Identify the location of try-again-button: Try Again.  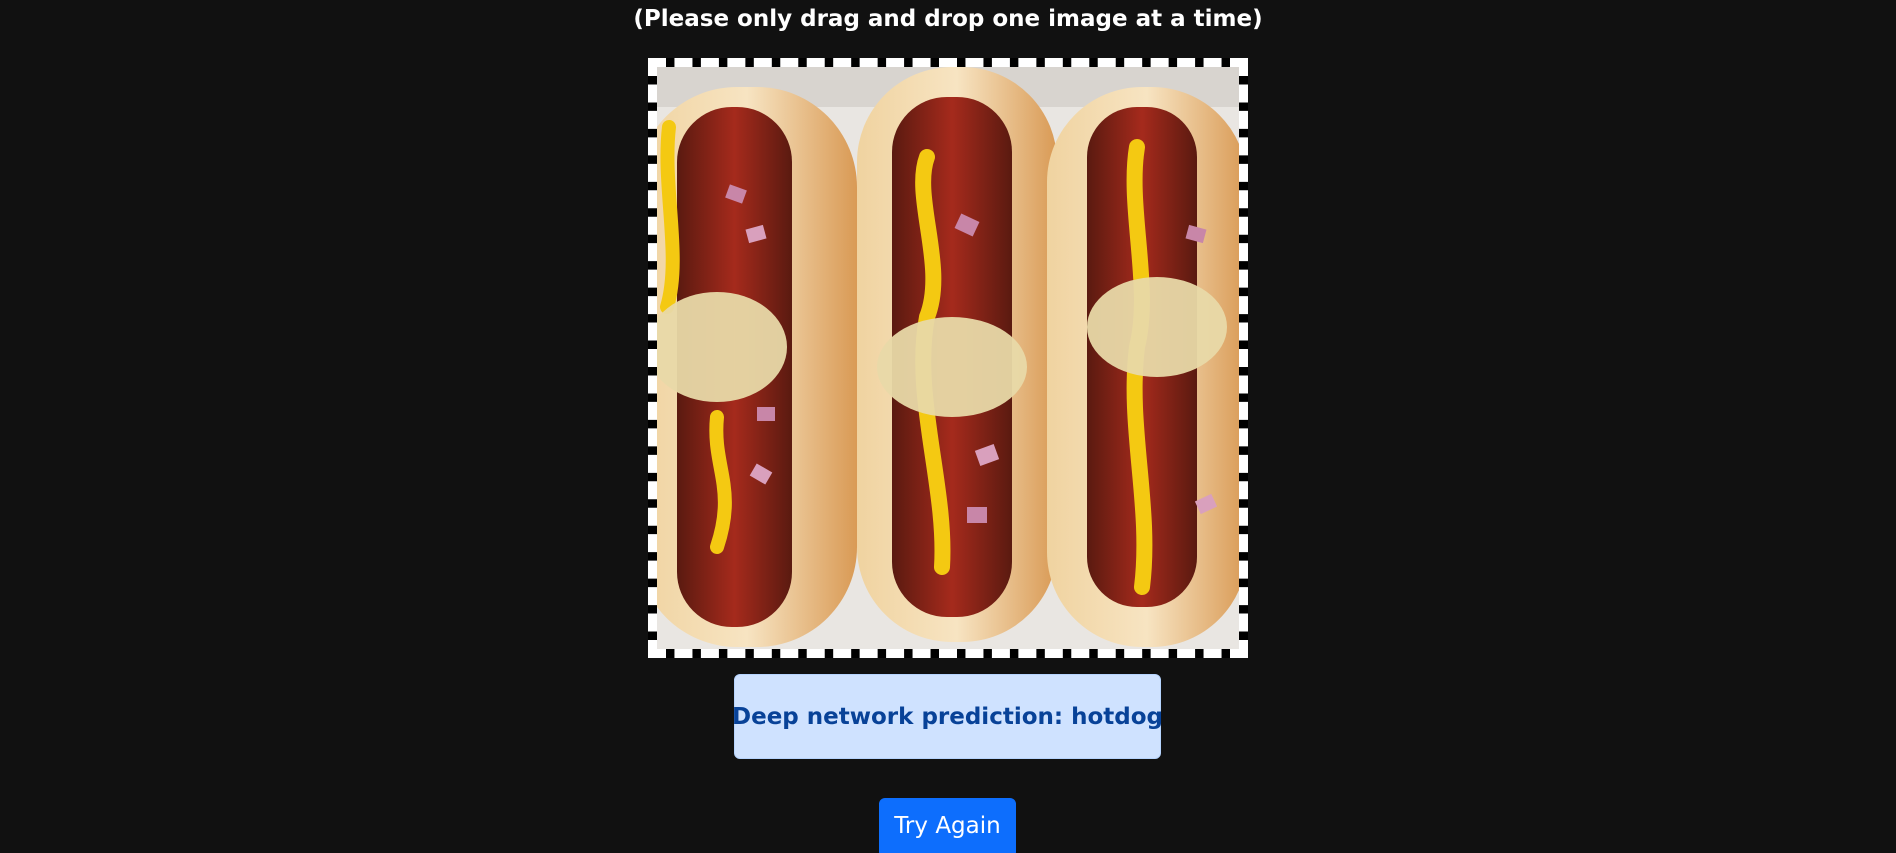
(947, 825).